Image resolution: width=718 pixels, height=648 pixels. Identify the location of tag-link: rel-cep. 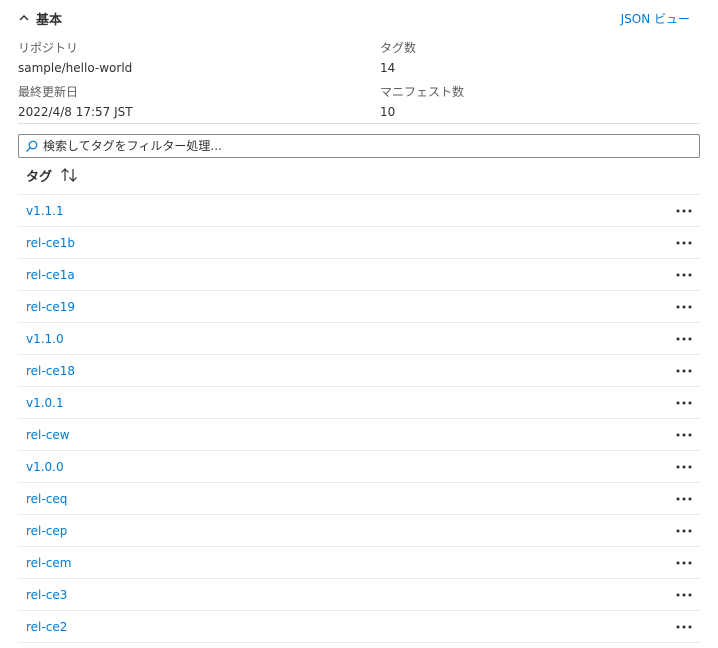
(46, 531).